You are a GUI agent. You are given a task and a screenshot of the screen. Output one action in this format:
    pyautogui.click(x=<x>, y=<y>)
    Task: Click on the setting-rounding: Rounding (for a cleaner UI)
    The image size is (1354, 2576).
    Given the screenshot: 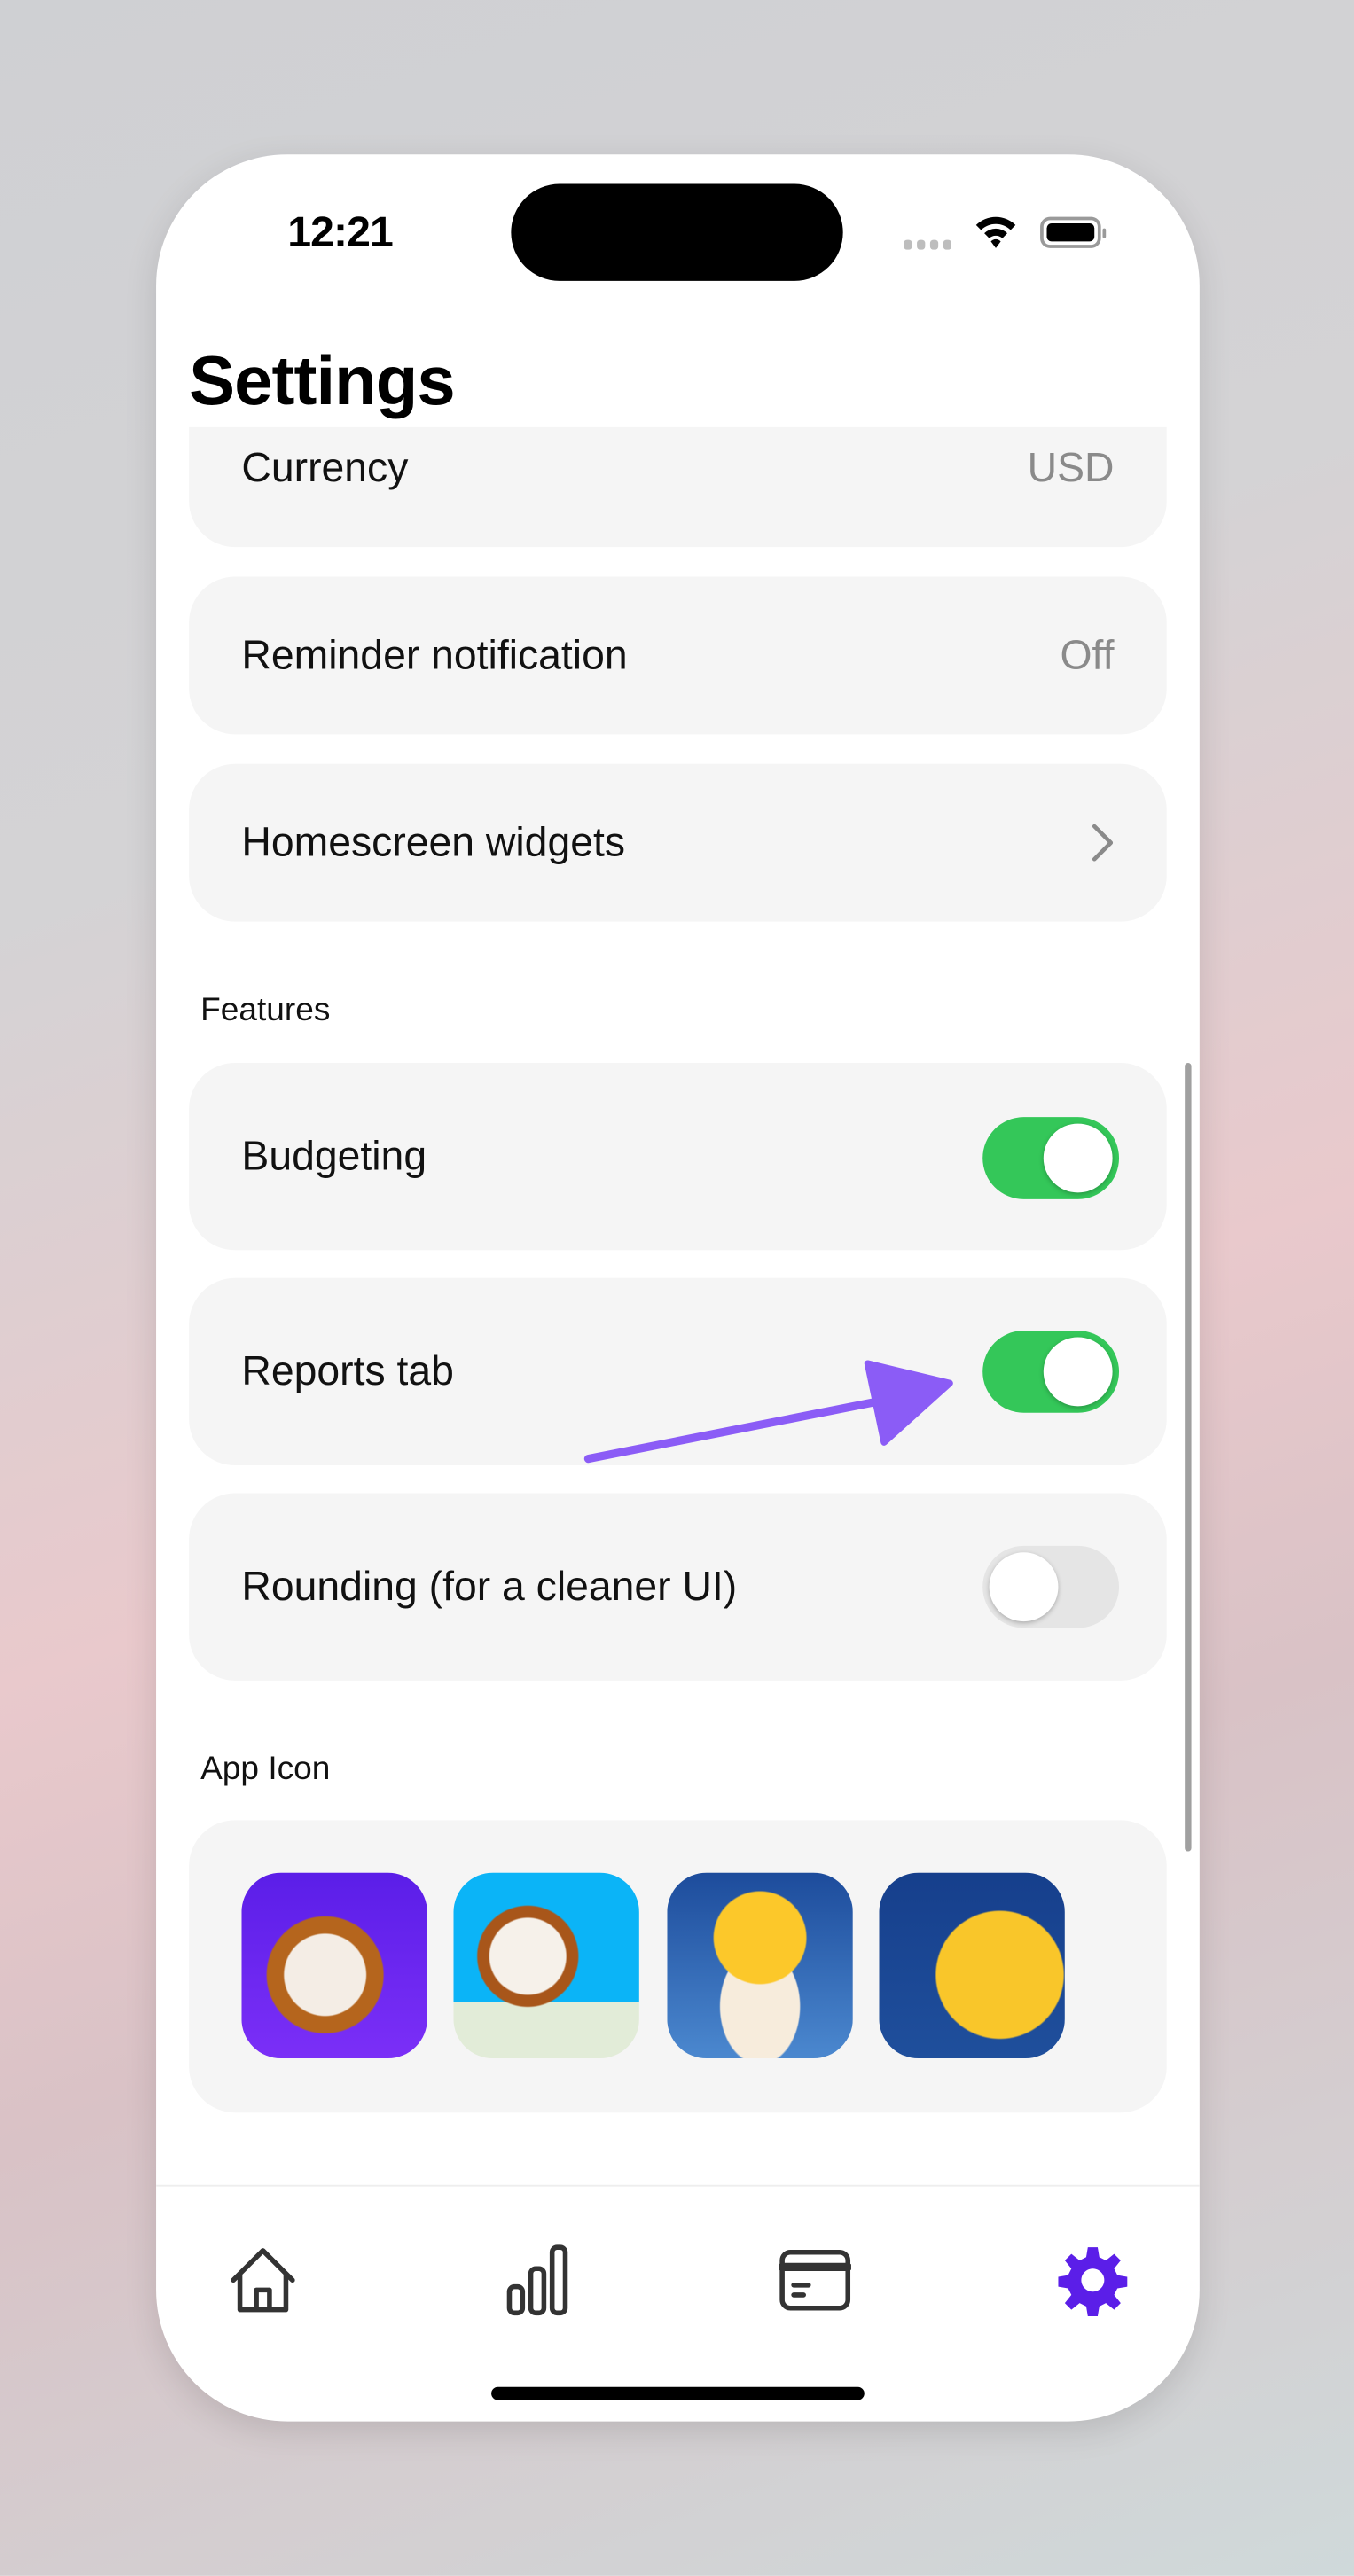 What is the action you would take?
    pyautogui.click(x=678, y=1587)
    